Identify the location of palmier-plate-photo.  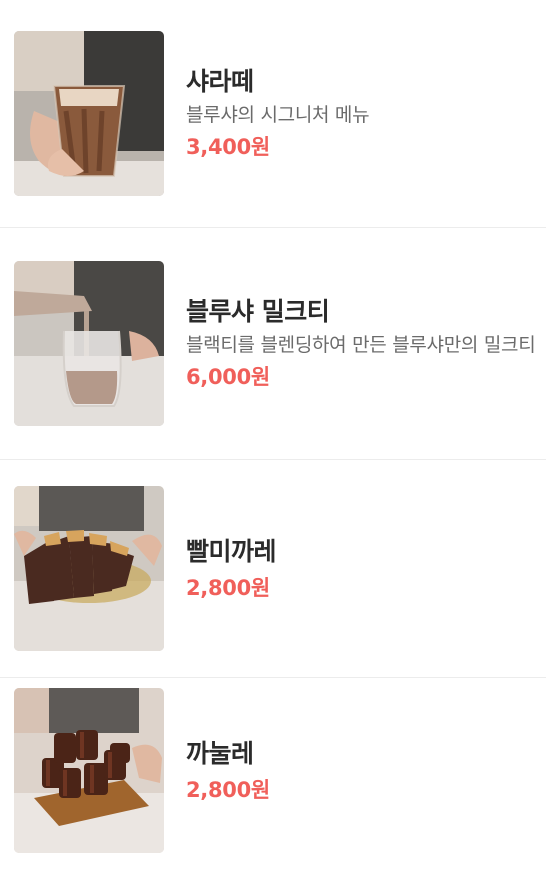
(89, 568).